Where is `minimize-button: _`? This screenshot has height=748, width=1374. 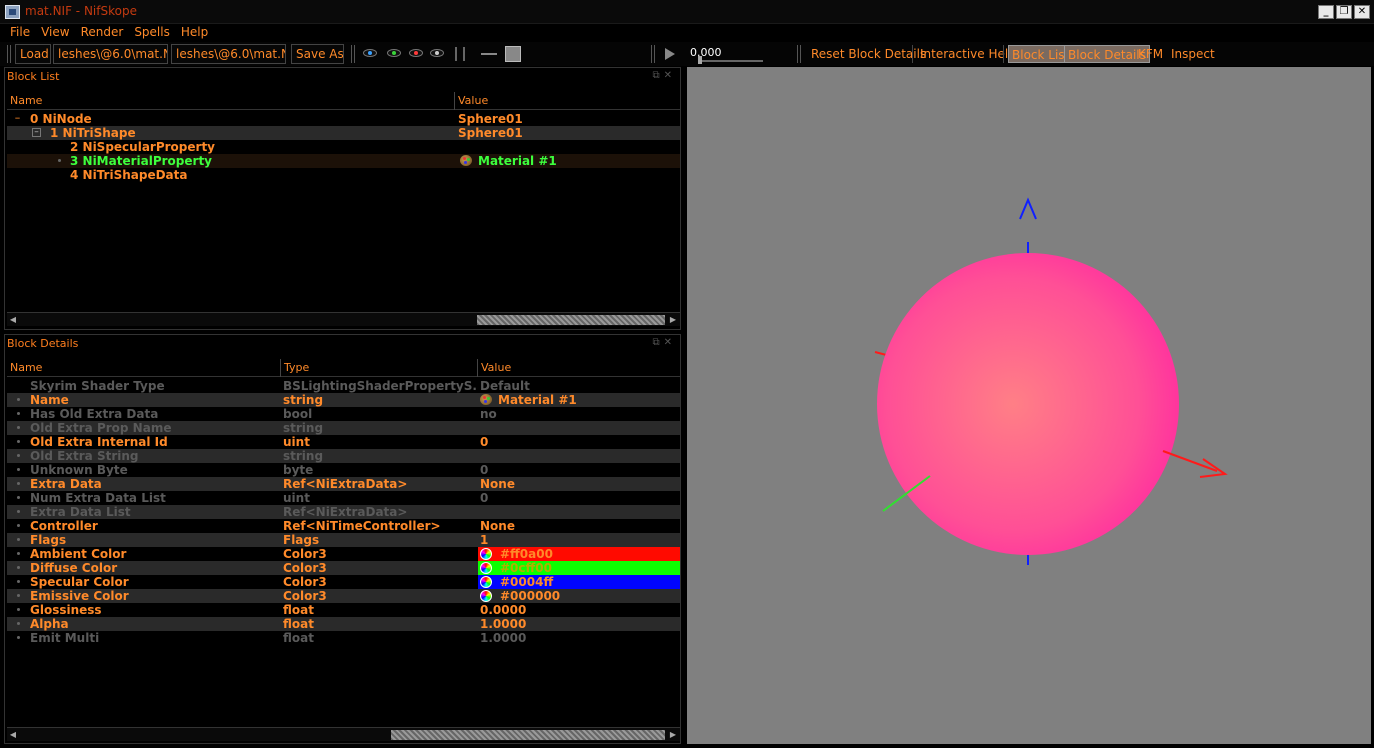
minimize-button: _ is located at coordinates (1326, 12).